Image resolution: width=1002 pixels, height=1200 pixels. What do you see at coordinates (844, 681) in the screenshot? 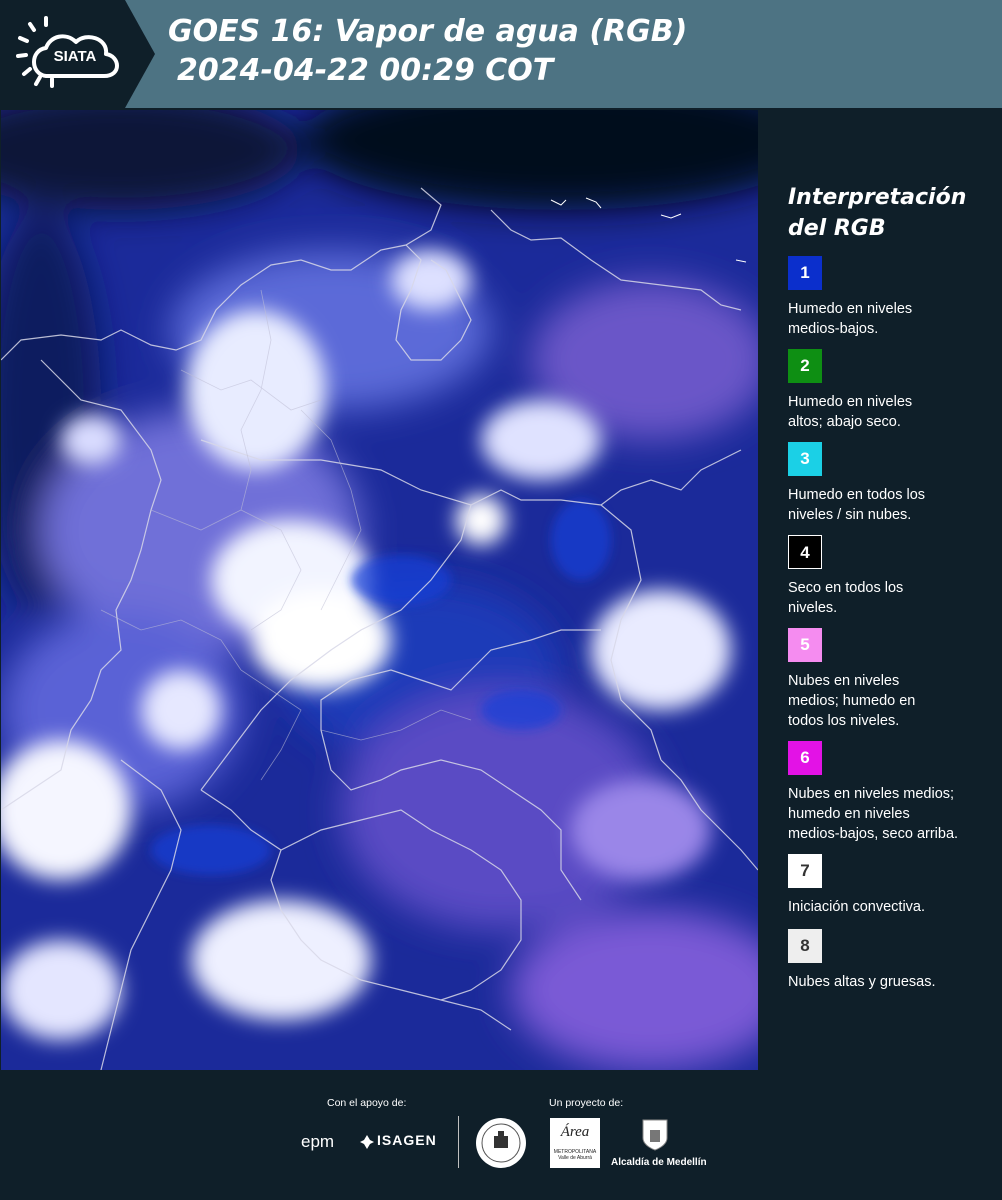
I see `legend-description-line: Nubes en niveles` at bounding box center [844, 681].